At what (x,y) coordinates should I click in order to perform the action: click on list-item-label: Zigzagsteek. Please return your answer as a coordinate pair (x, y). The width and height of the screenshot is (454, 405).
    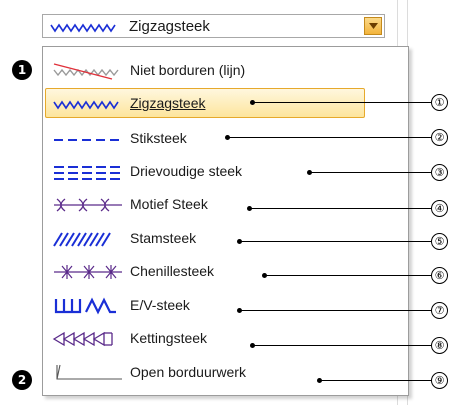
    Looking at the image, I should click on (168, 103).